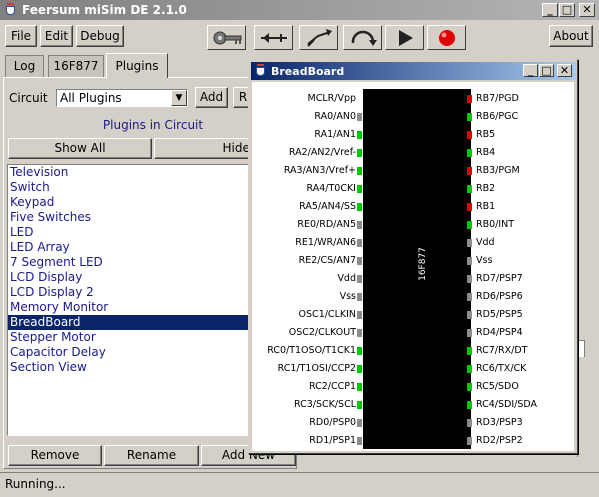 The height and width of the screenshot is (497, 599). Describe the element at coordinates (56, 36) in the screenshot. I see `edit-menu-button: Edit` at that location.